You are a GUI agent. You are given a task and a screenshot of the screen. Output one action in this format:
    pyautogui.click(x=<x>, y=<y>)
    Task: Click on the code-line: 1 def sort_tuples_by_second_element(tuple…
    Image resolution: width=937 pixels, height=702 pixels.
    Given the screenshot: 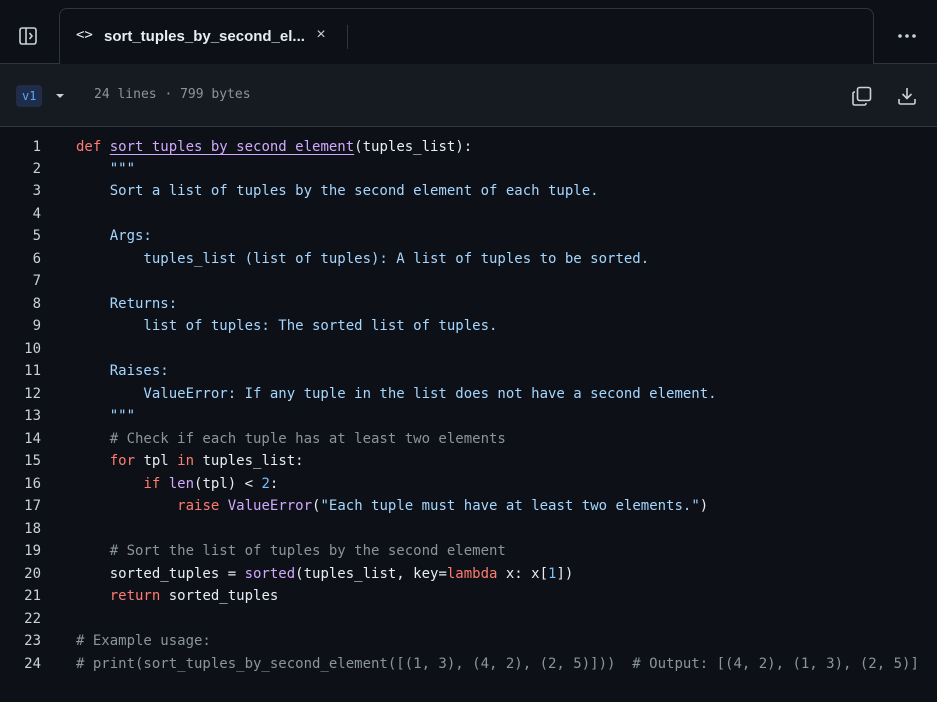 What is the action you would take?
    pyautogui.click(x=468, y=147)
    